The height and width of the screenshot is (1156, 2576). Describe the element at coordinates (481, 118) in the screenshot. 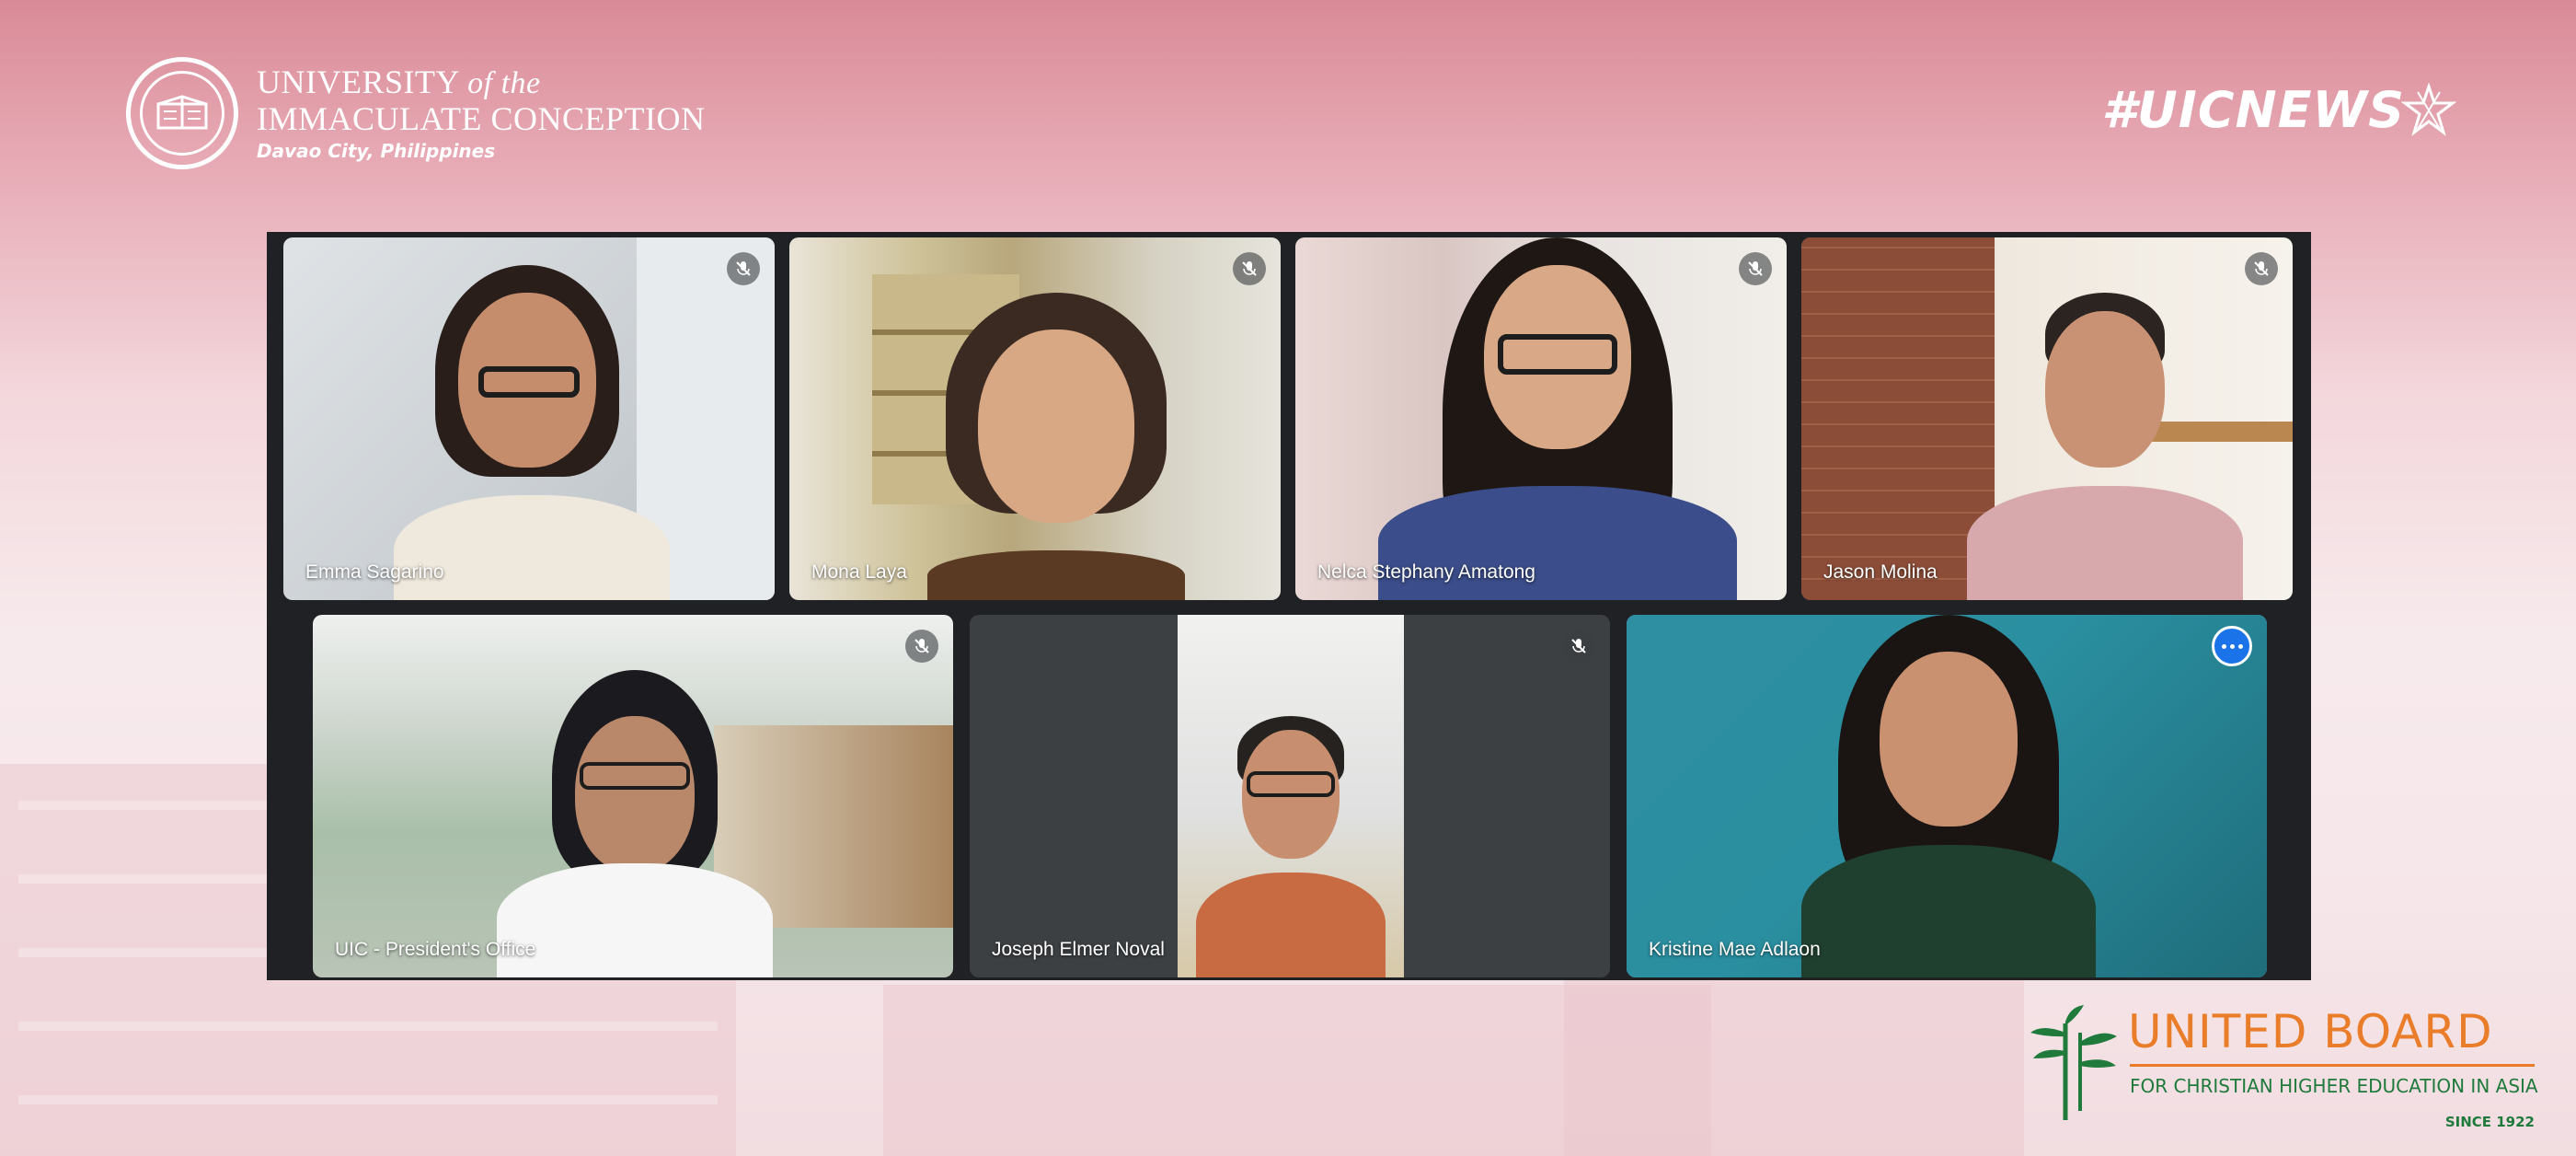

I see `uic-title-line2: IMMACULATE CONCEPTION` at that location.